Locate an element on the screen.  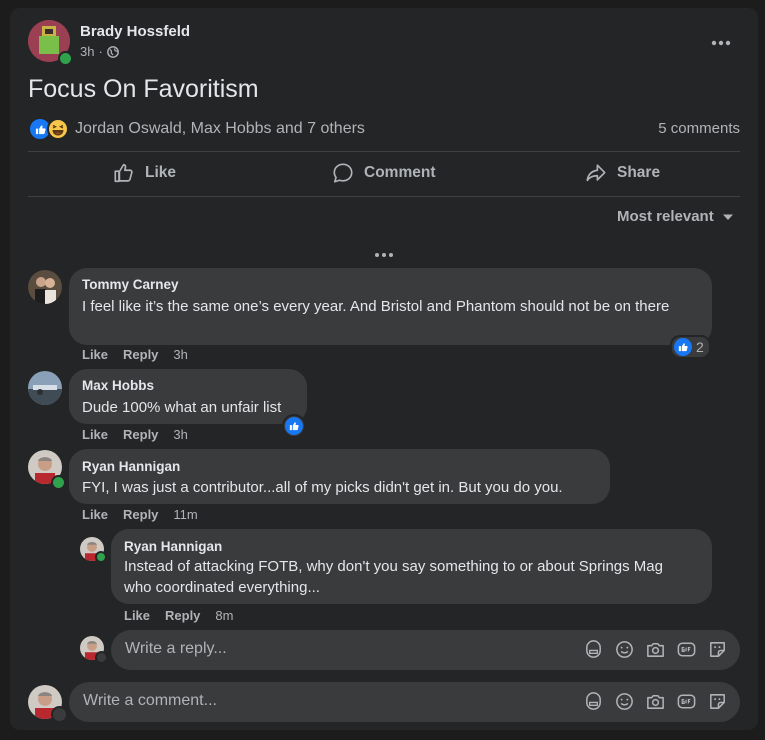
divider-top is located at coordinates (384, 151).